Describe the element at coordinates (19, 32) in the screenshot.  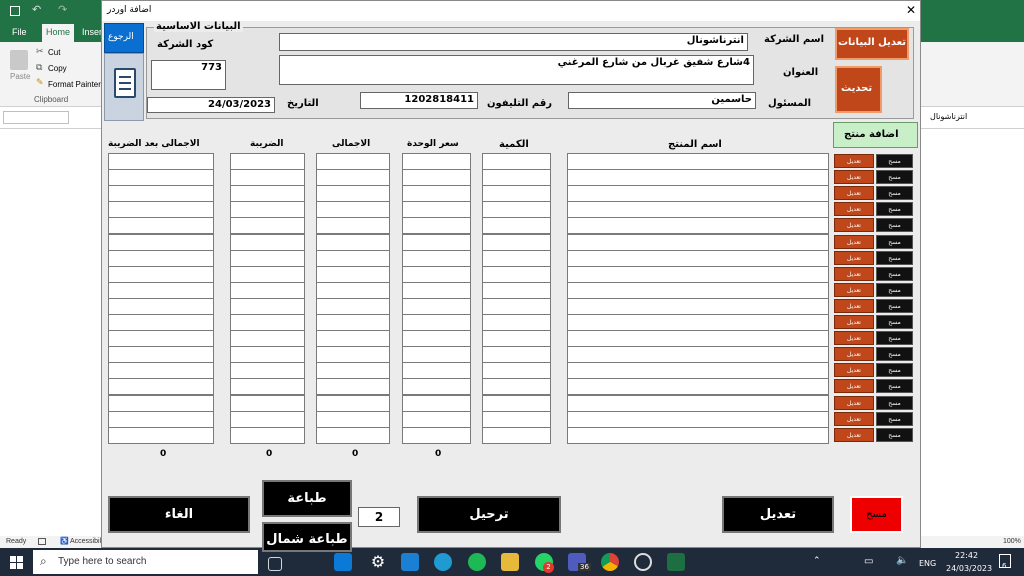
I see `tab-file: File` at that location.